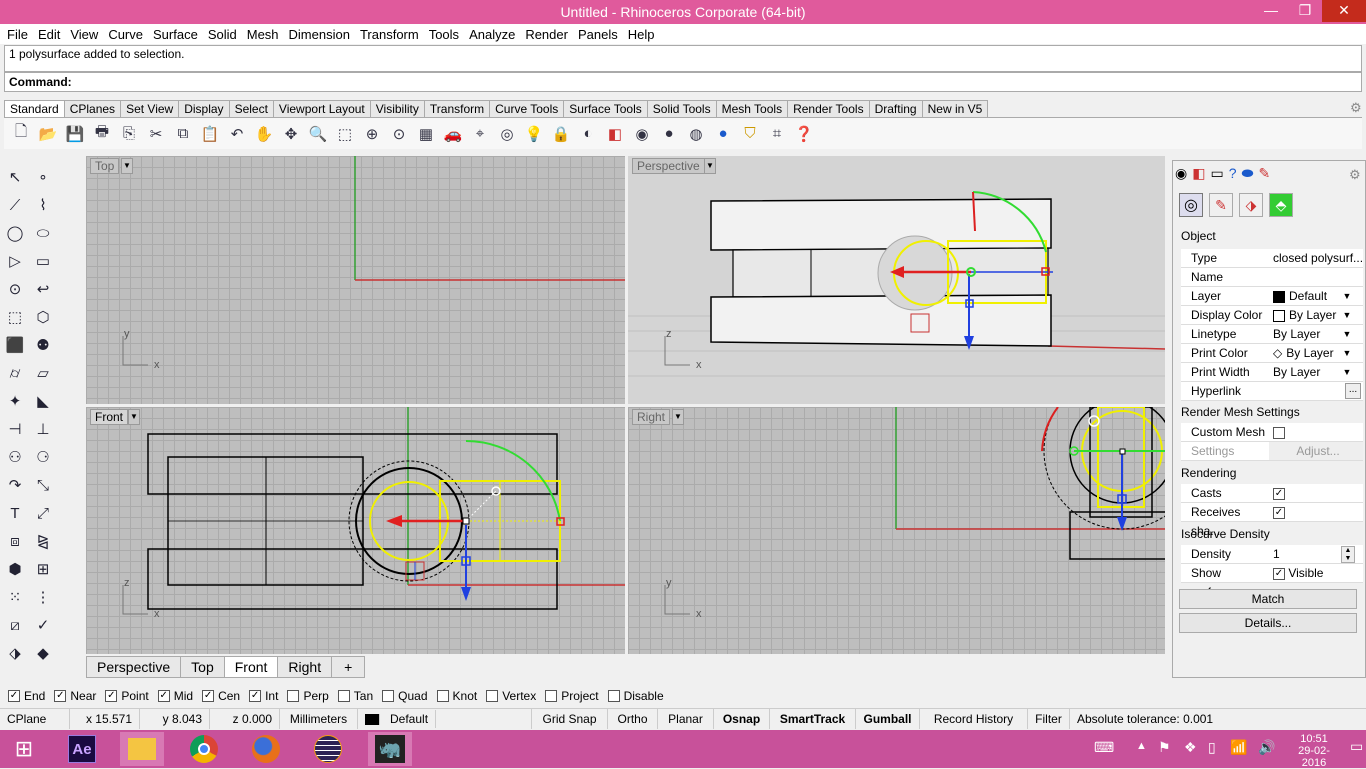  What do you see at coordinates (43, 233) in the screenshot?
I see `ellipse-icon: ⬭` at bounding box center [43, 233].